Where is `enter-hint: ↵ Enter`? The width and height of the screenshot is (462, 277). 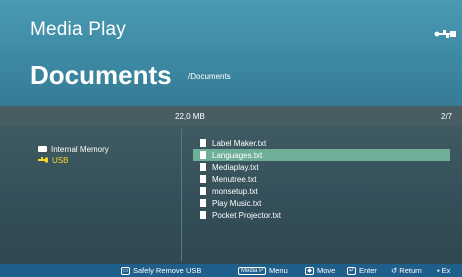 enter-hint: ↵ Enter is located at coordinates (362, 270).